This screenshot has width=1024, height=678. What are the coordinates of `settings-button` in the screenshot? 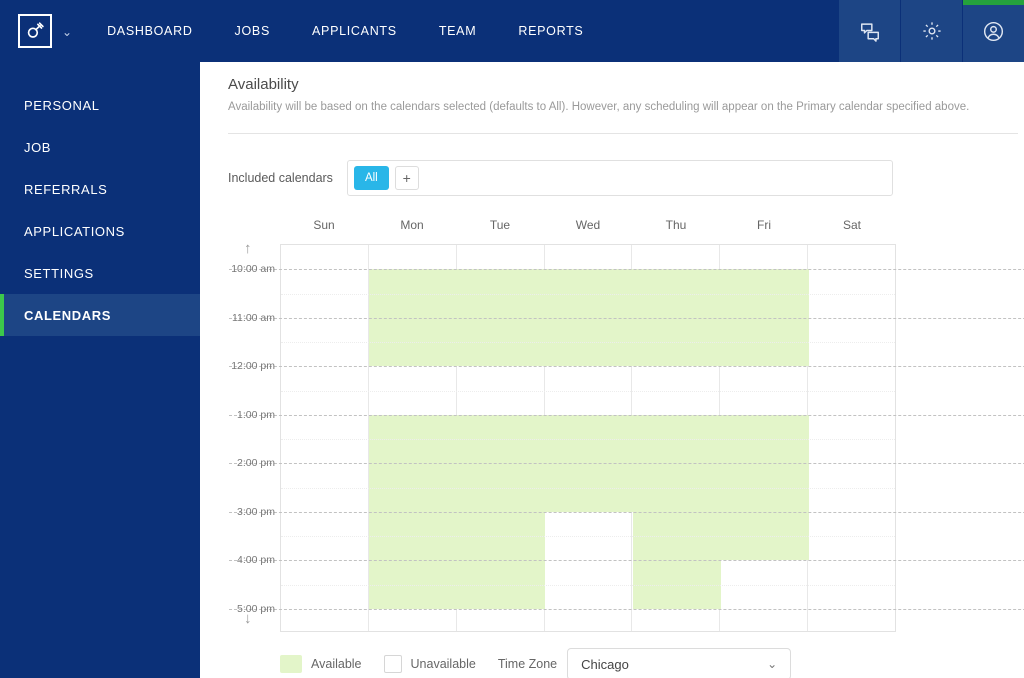 It's located at (931, 31).